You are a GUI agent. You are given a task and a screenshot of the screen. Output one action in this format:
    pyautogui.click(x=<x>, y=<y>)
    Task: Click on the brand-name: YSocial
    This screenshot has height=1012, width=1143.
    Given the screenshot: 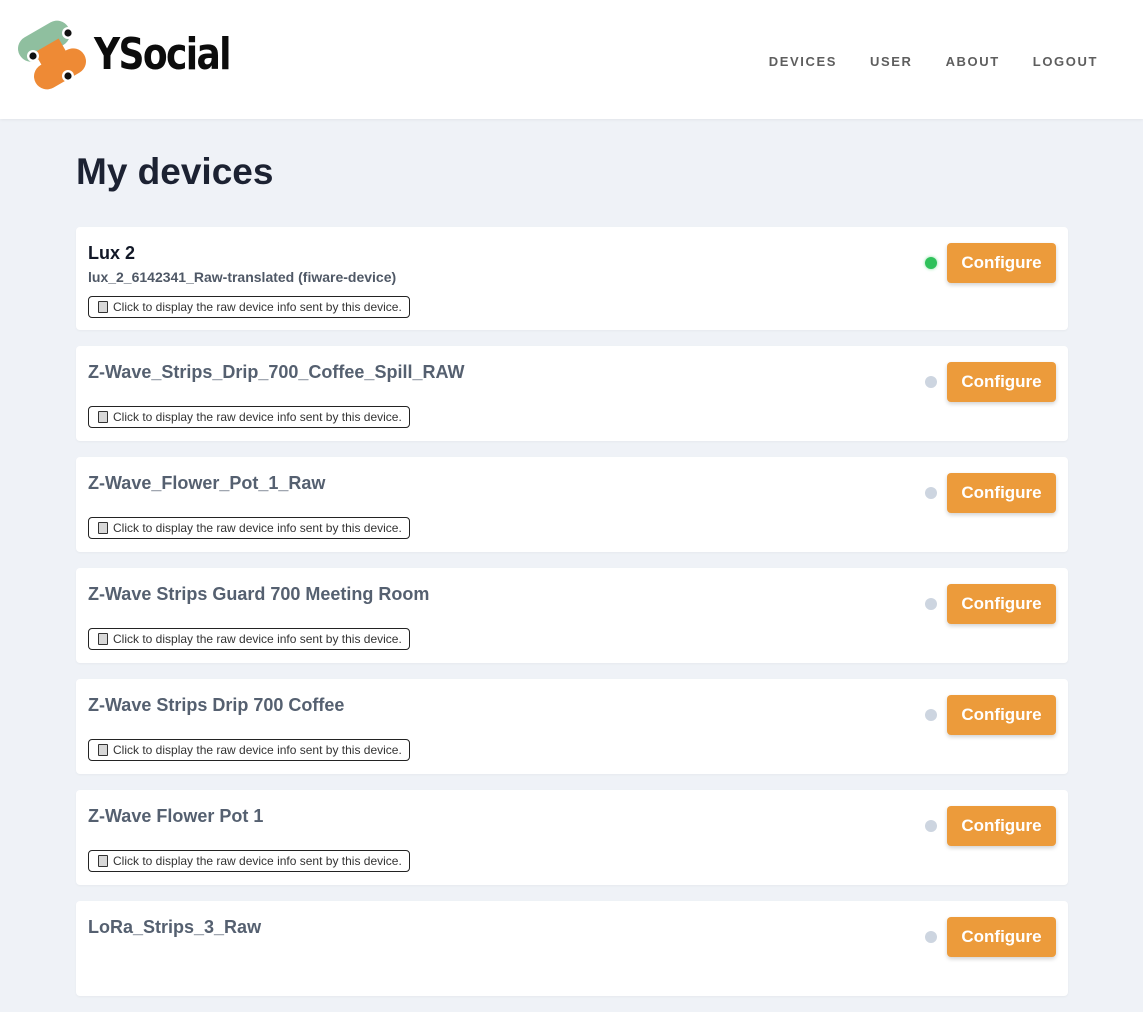 What is the action you would take?
    pyautogui.click(x=163, y=54)
    